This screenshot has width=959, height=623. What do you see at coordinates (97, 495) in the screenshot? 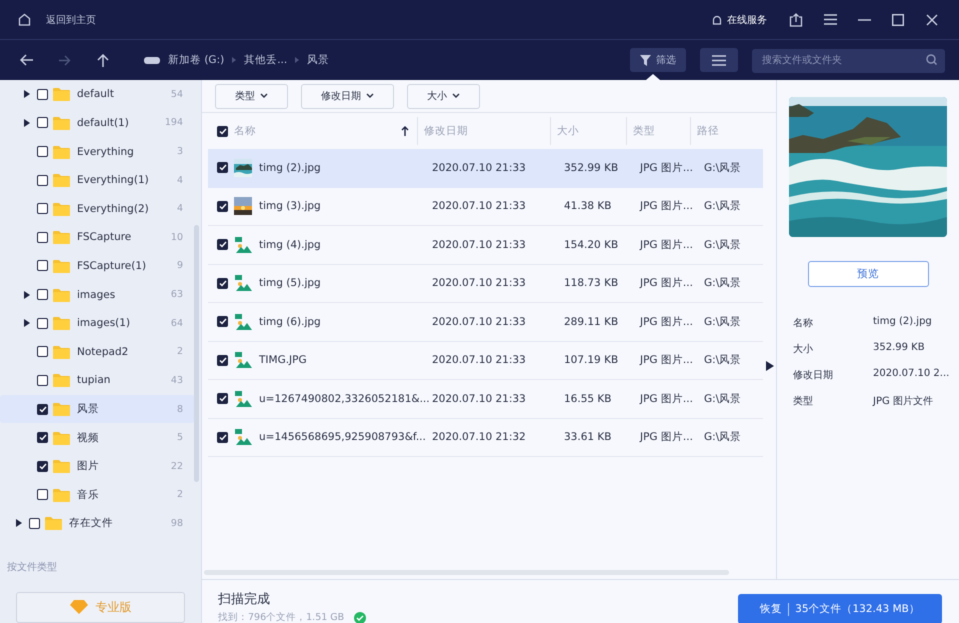
I see `folder-tree-item: 音乐 2` at bounding box center [97, 495].